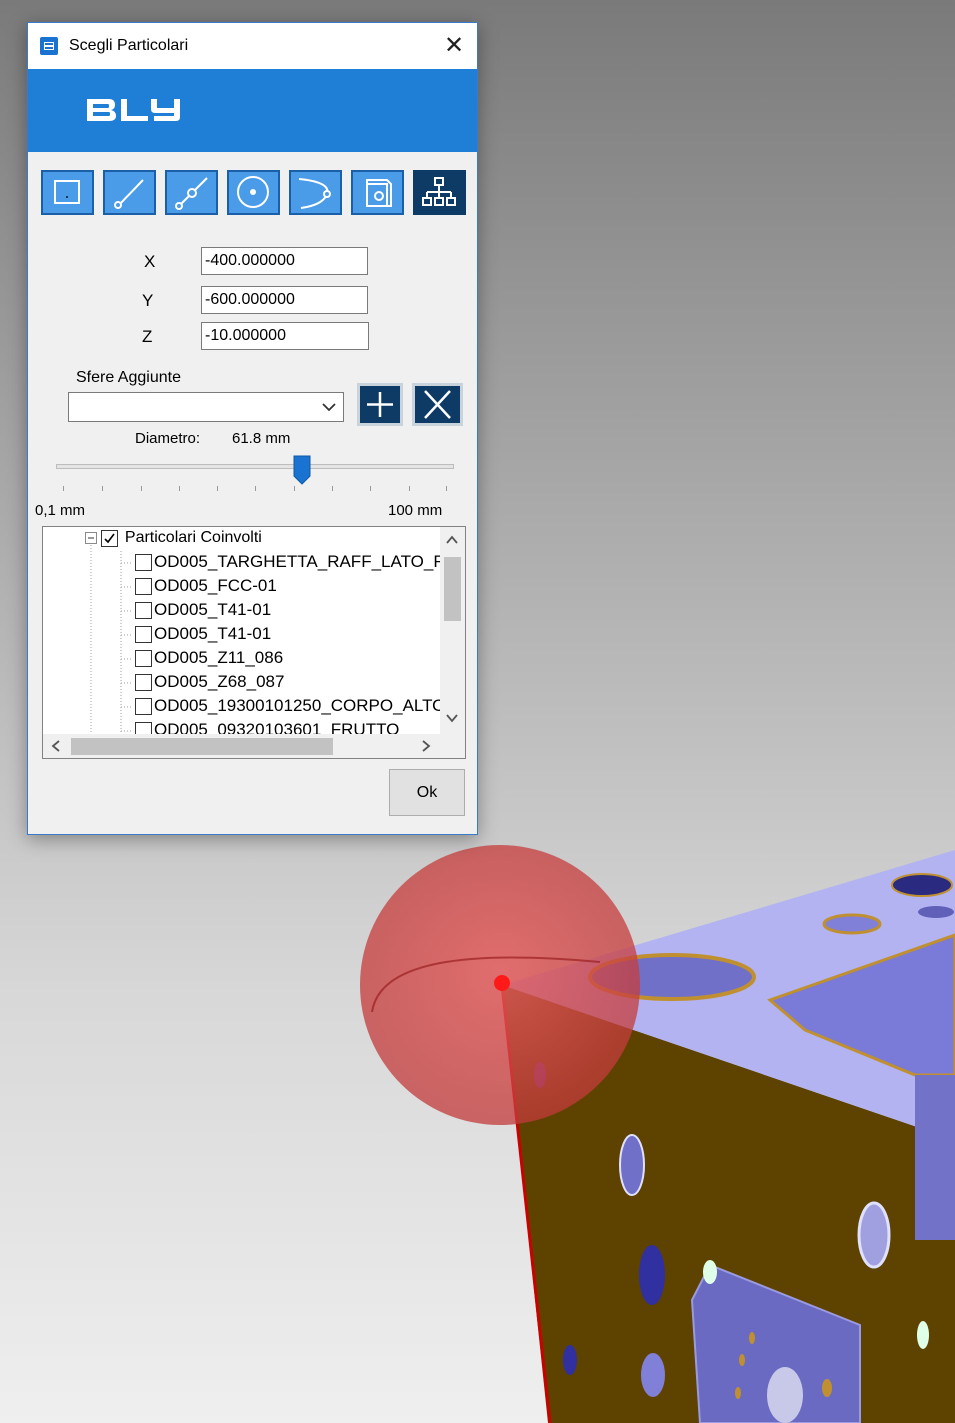  I want to click on close-icon, so click(437, 404).